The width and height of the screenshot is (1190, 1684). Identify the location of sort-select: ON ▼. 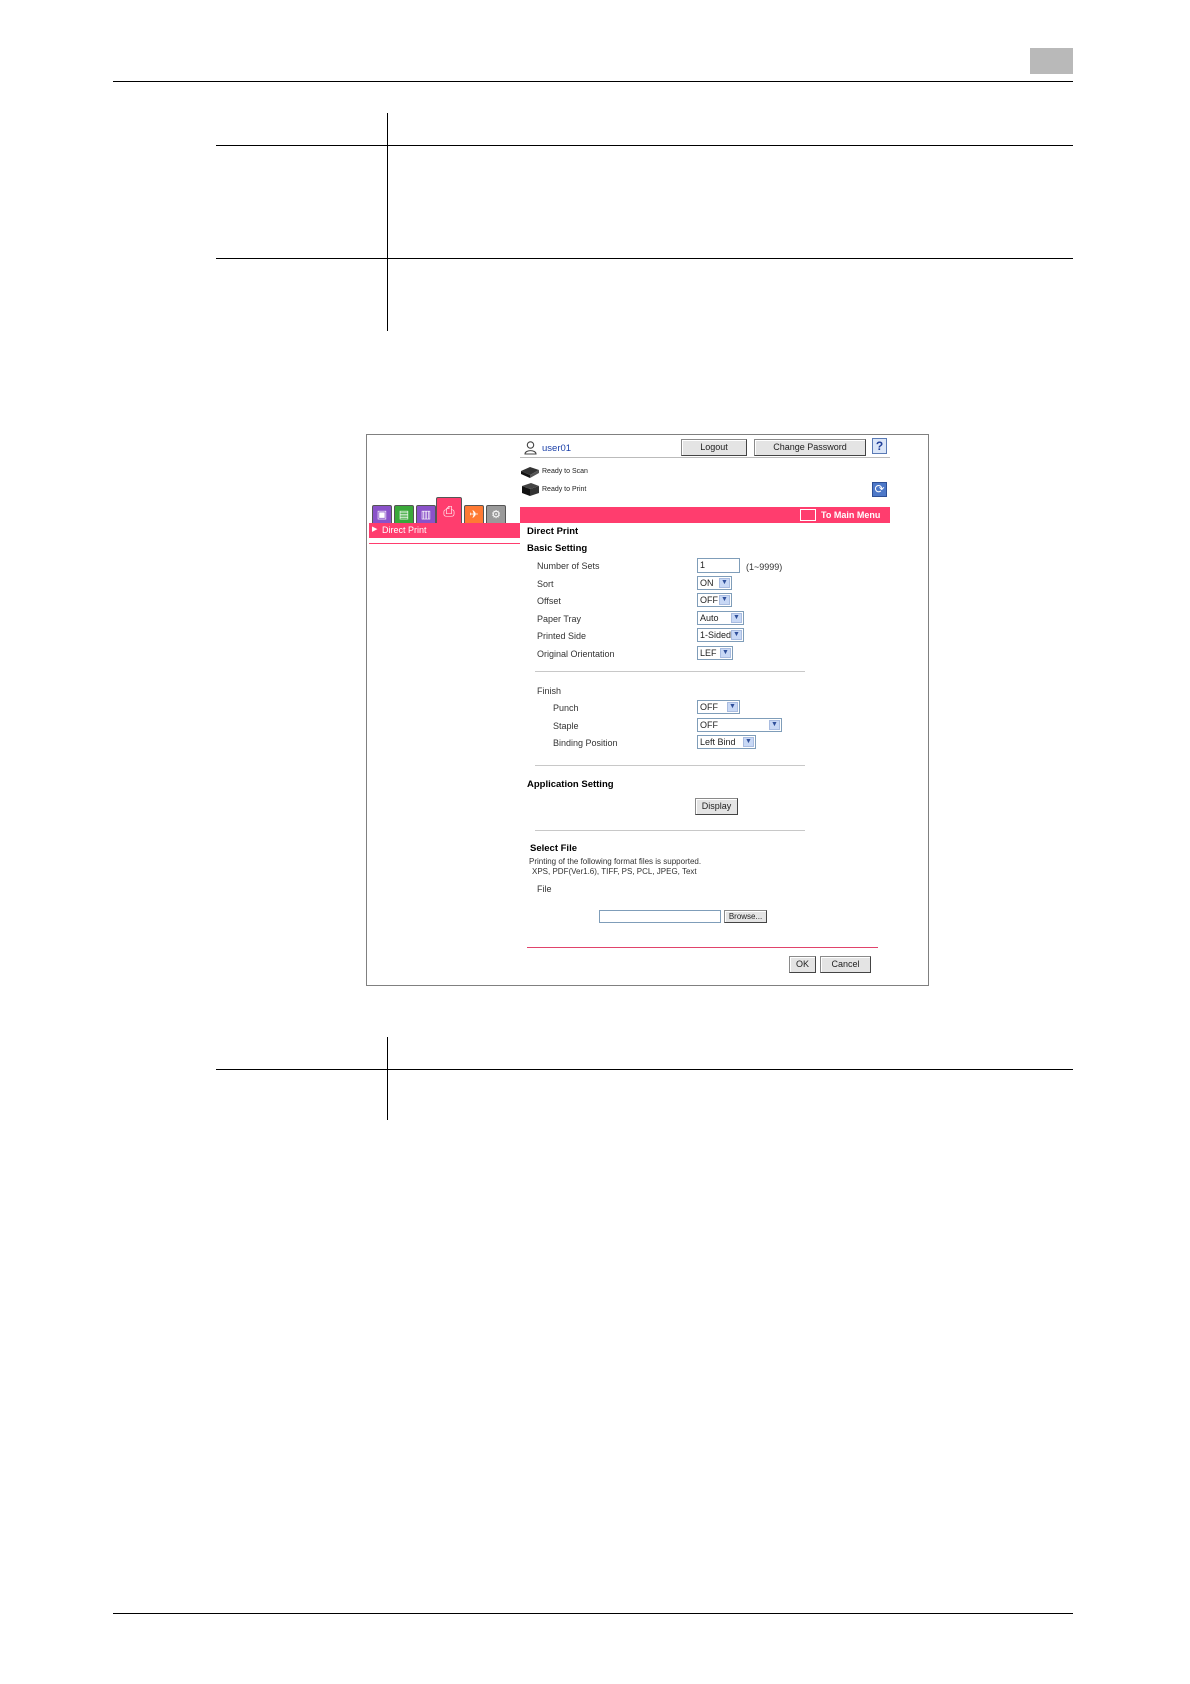
(714, 583).